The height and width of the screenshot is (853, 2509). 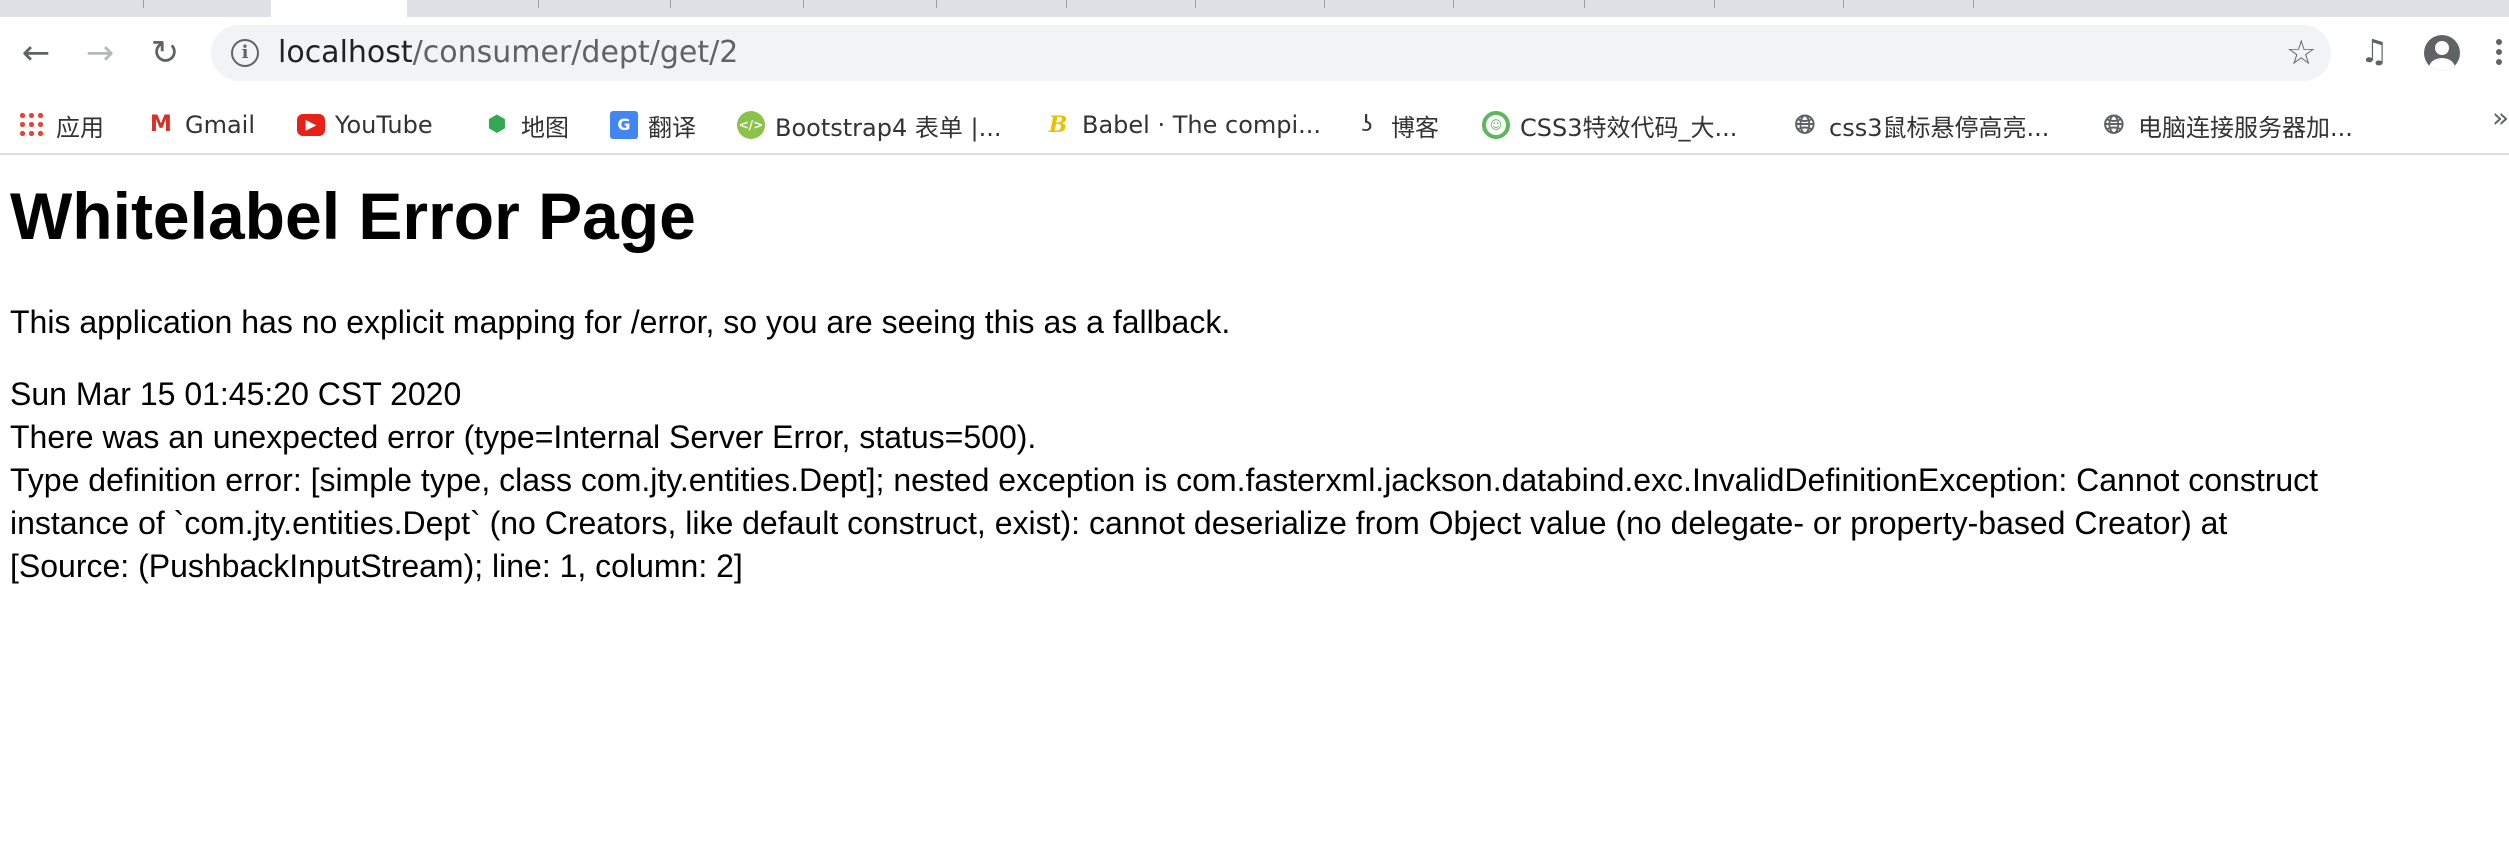 I want to click on profile-avatar-icon, so click(x=2442, y=53).